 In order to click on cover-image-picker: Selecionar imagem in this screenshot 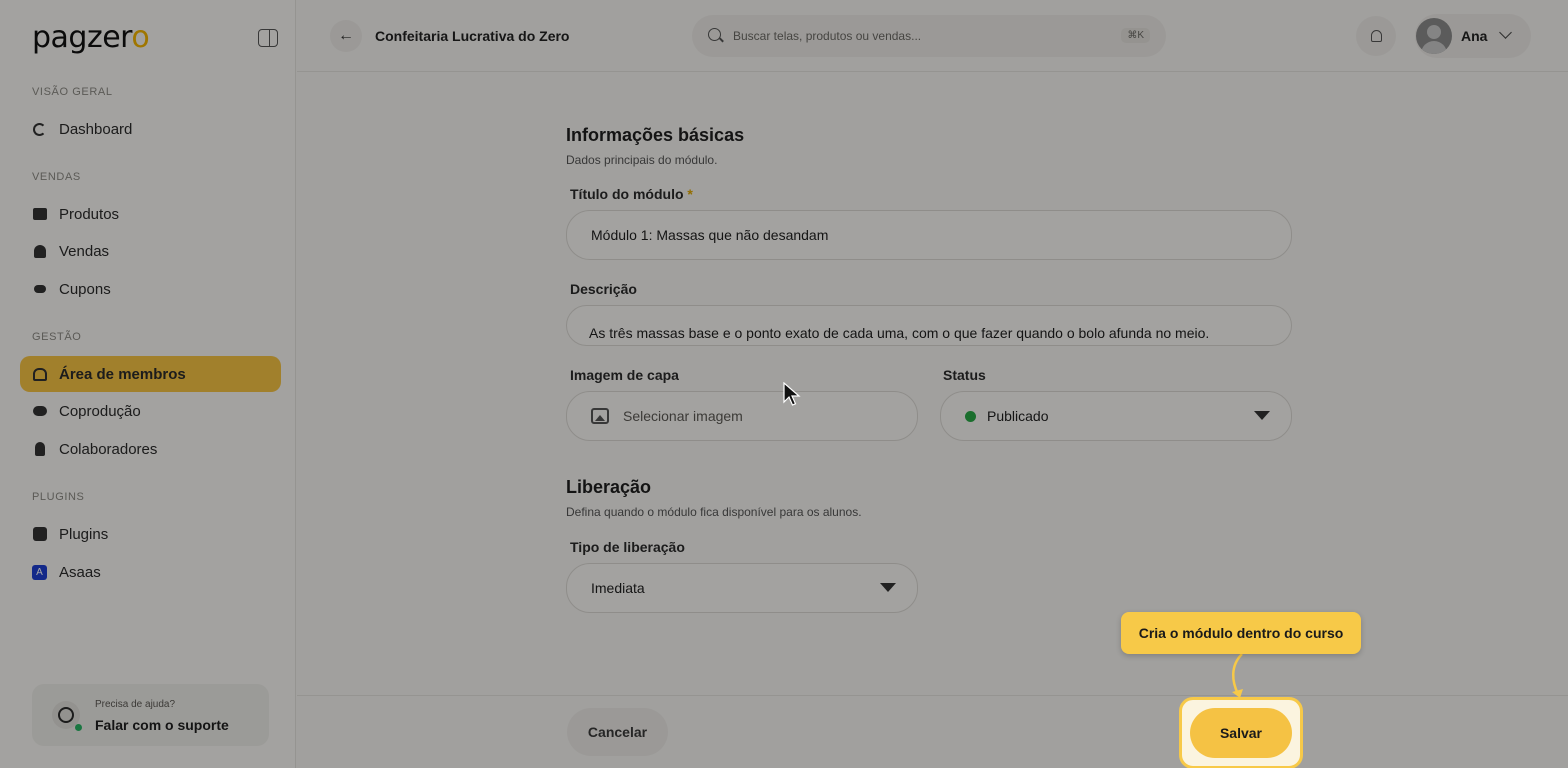, I will do `click(742, 416)`.